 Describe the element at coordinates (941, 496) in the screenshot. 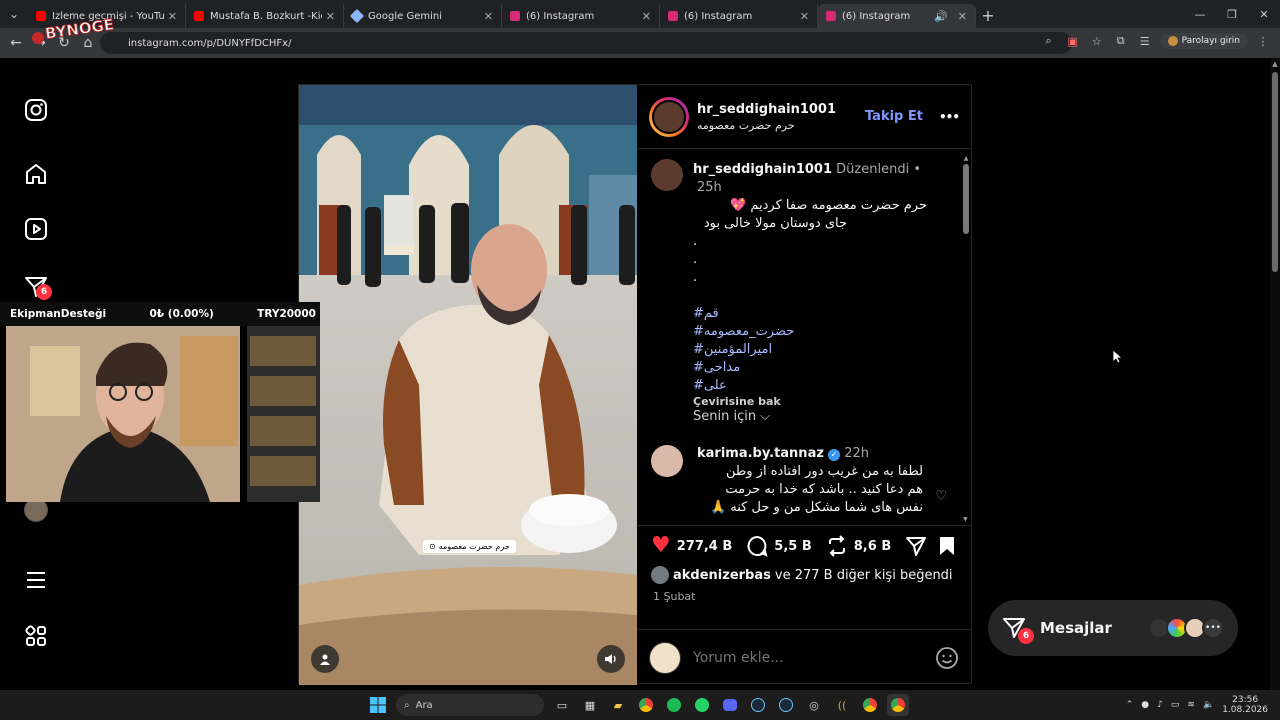

I see `comment-like-icon: ♡` at that location.